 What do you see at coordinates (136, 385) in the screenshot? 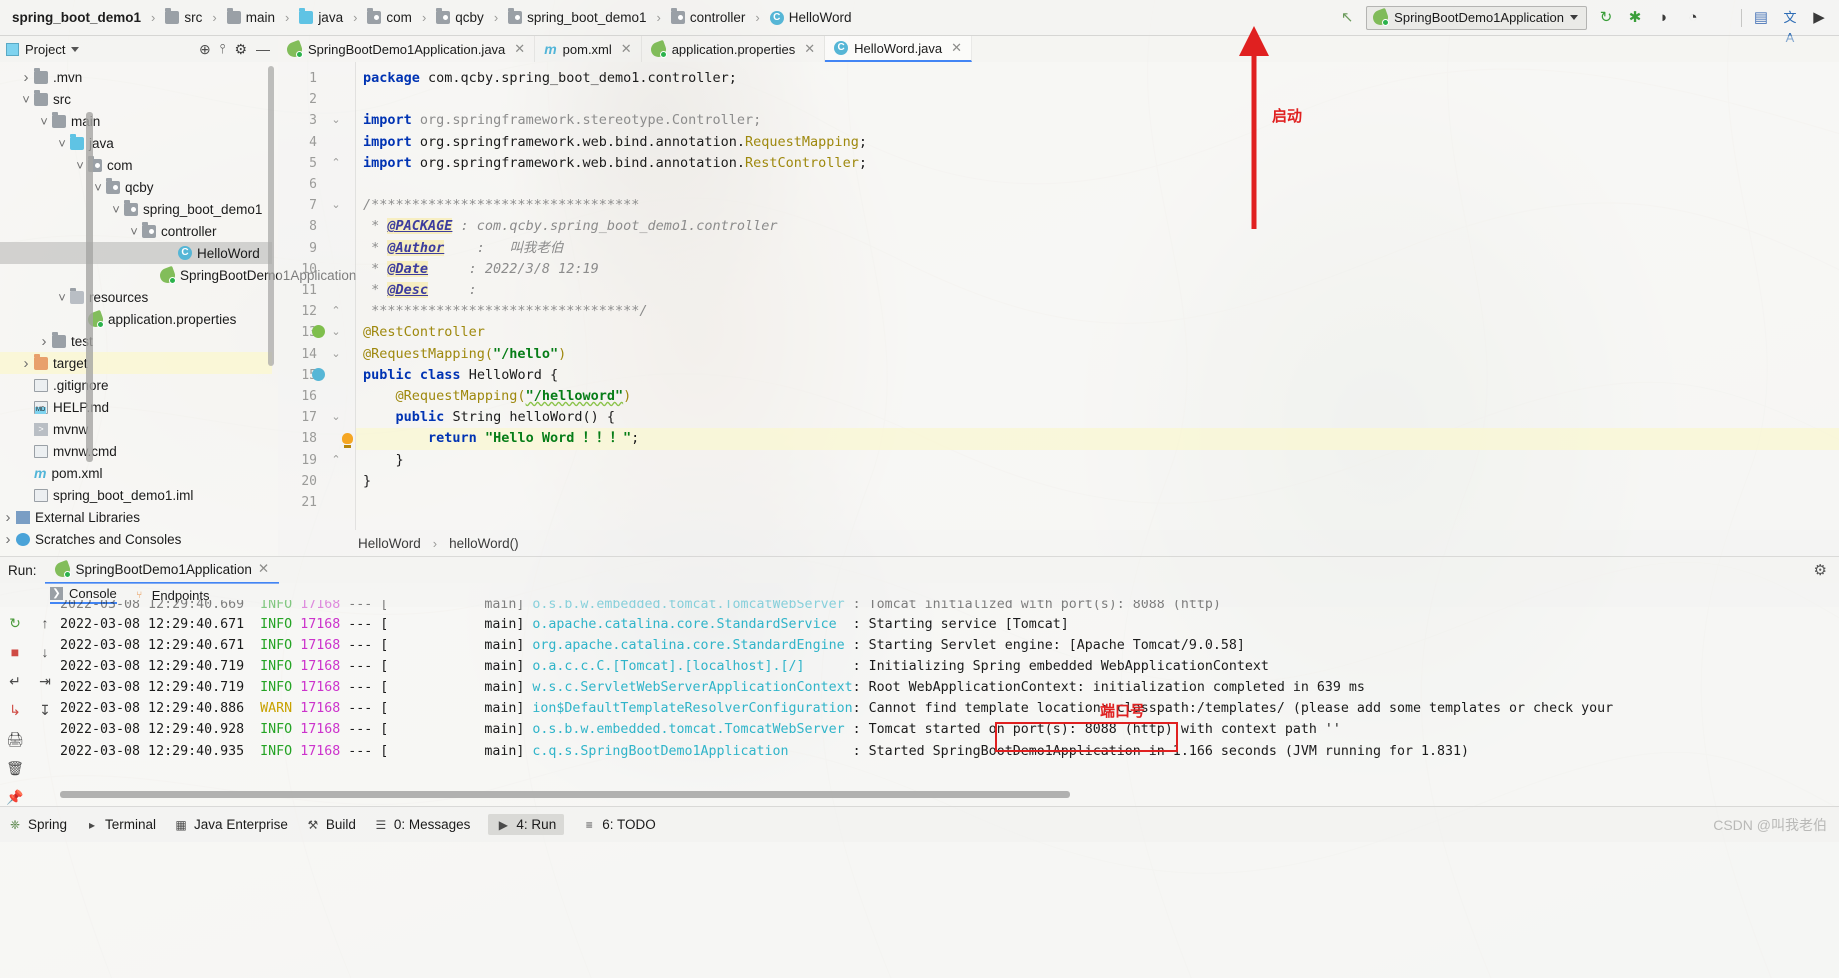
I see `tree-item: .gitignore` at bounding box center [136, 385].